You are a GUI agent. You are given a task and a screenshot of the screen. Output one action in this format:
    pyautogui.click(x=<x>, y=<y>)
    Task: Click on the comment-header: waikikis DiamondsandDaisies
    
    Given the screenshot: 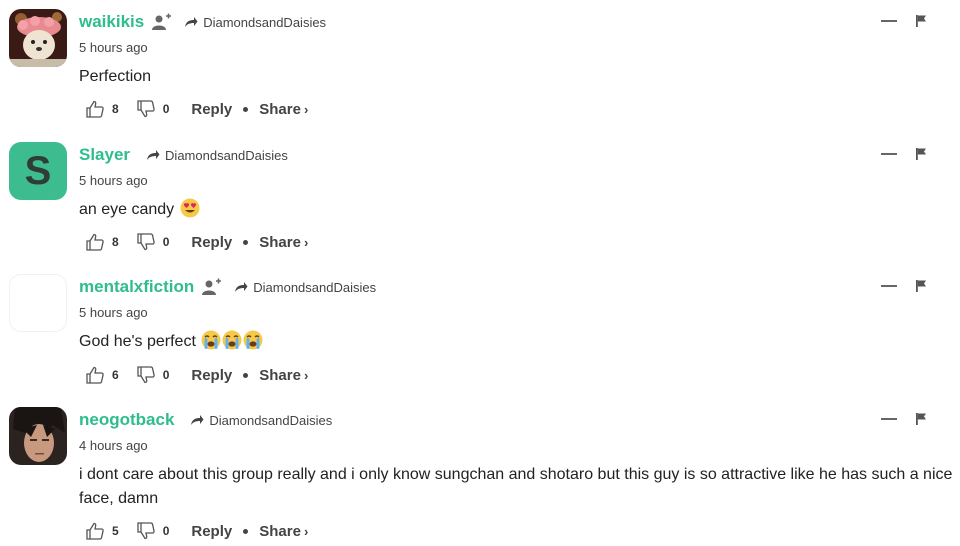 What is the action you would take?
    pyautogui.click(x=202, y=22)
    